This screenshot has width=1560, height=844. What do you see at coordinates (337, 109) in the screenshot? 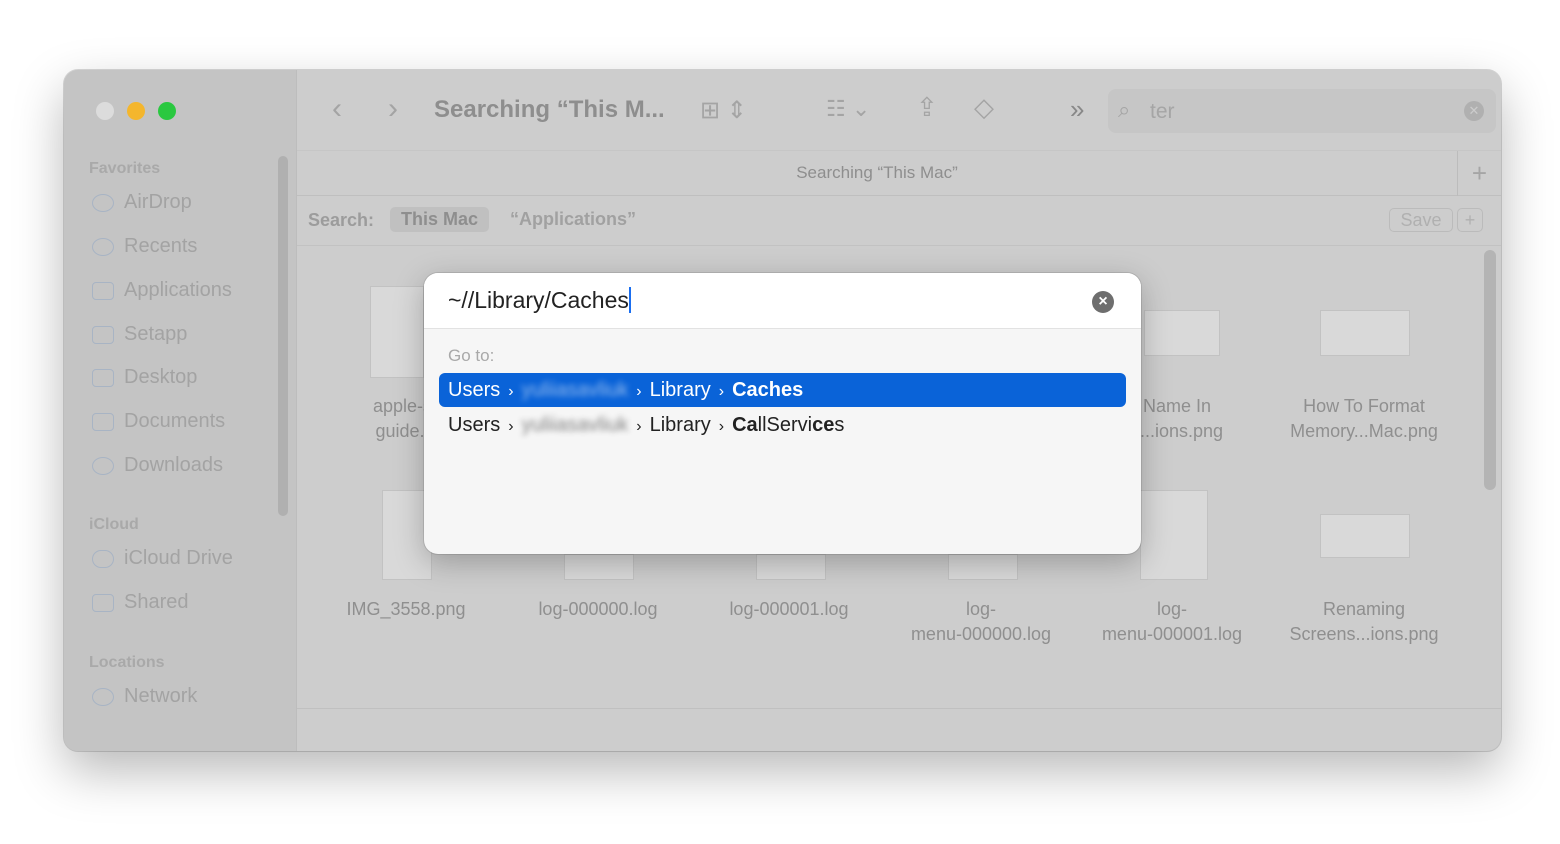
I see `back-button: ‹` at bounding box center [337, 109].